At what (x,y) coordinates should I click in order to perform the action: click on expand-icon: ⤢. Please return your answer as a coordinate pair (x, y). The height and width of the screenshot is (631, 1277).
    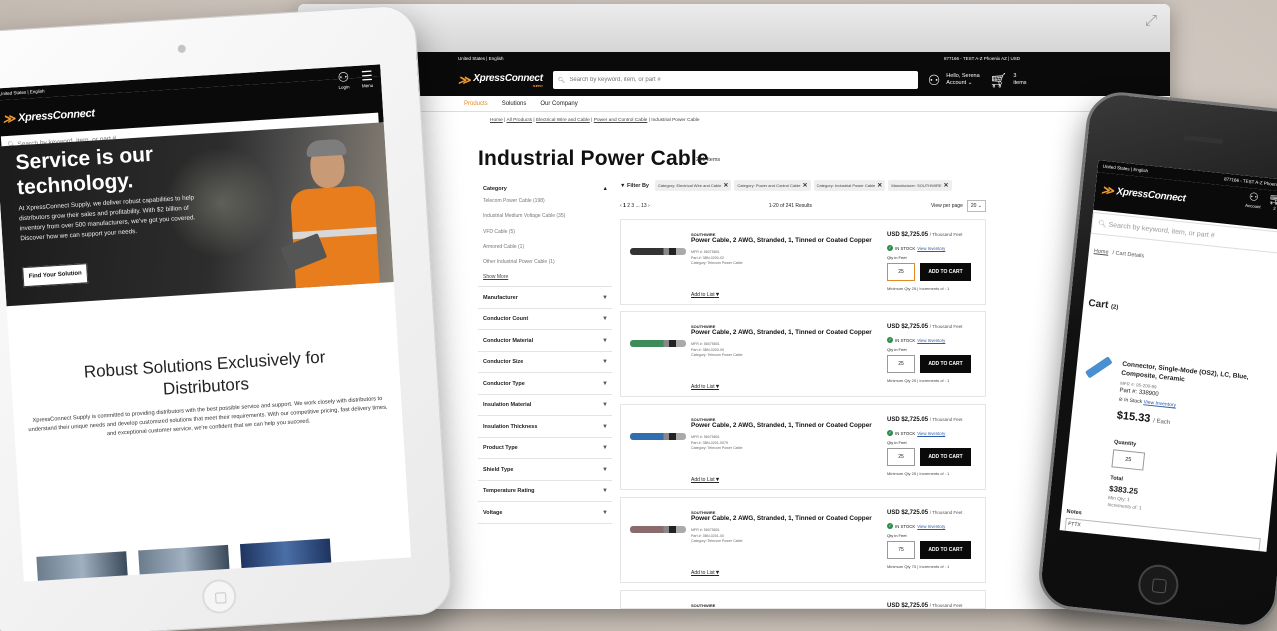
    Looking at the image, I should click on (1151, 21).